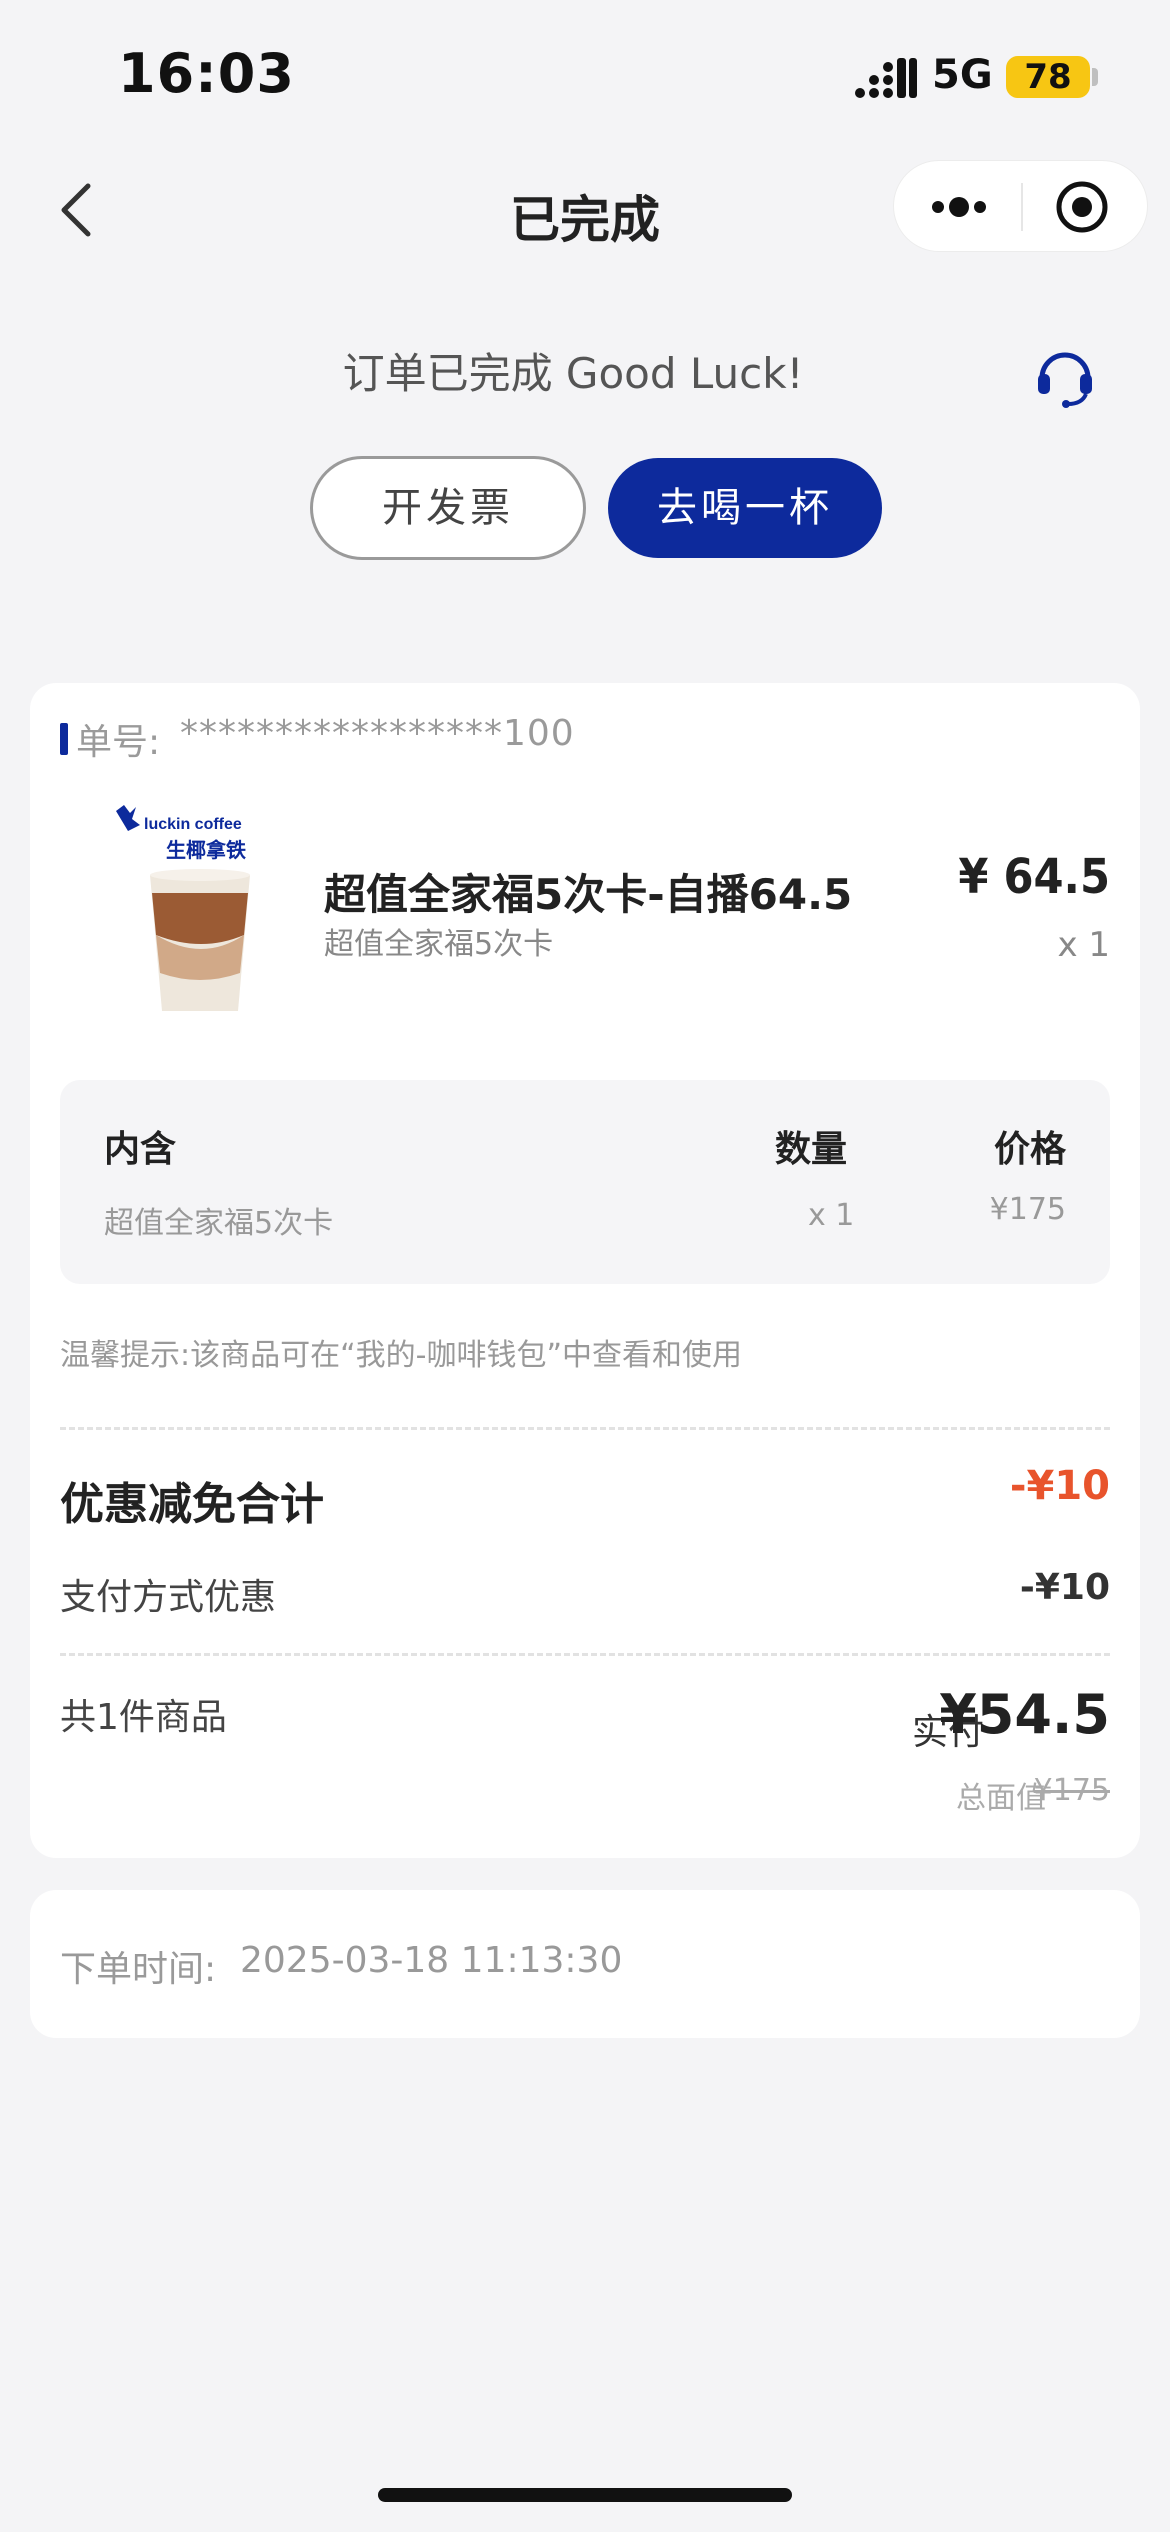  I want to click on discount-total-amount: -¥10, so click(1059, 1486).